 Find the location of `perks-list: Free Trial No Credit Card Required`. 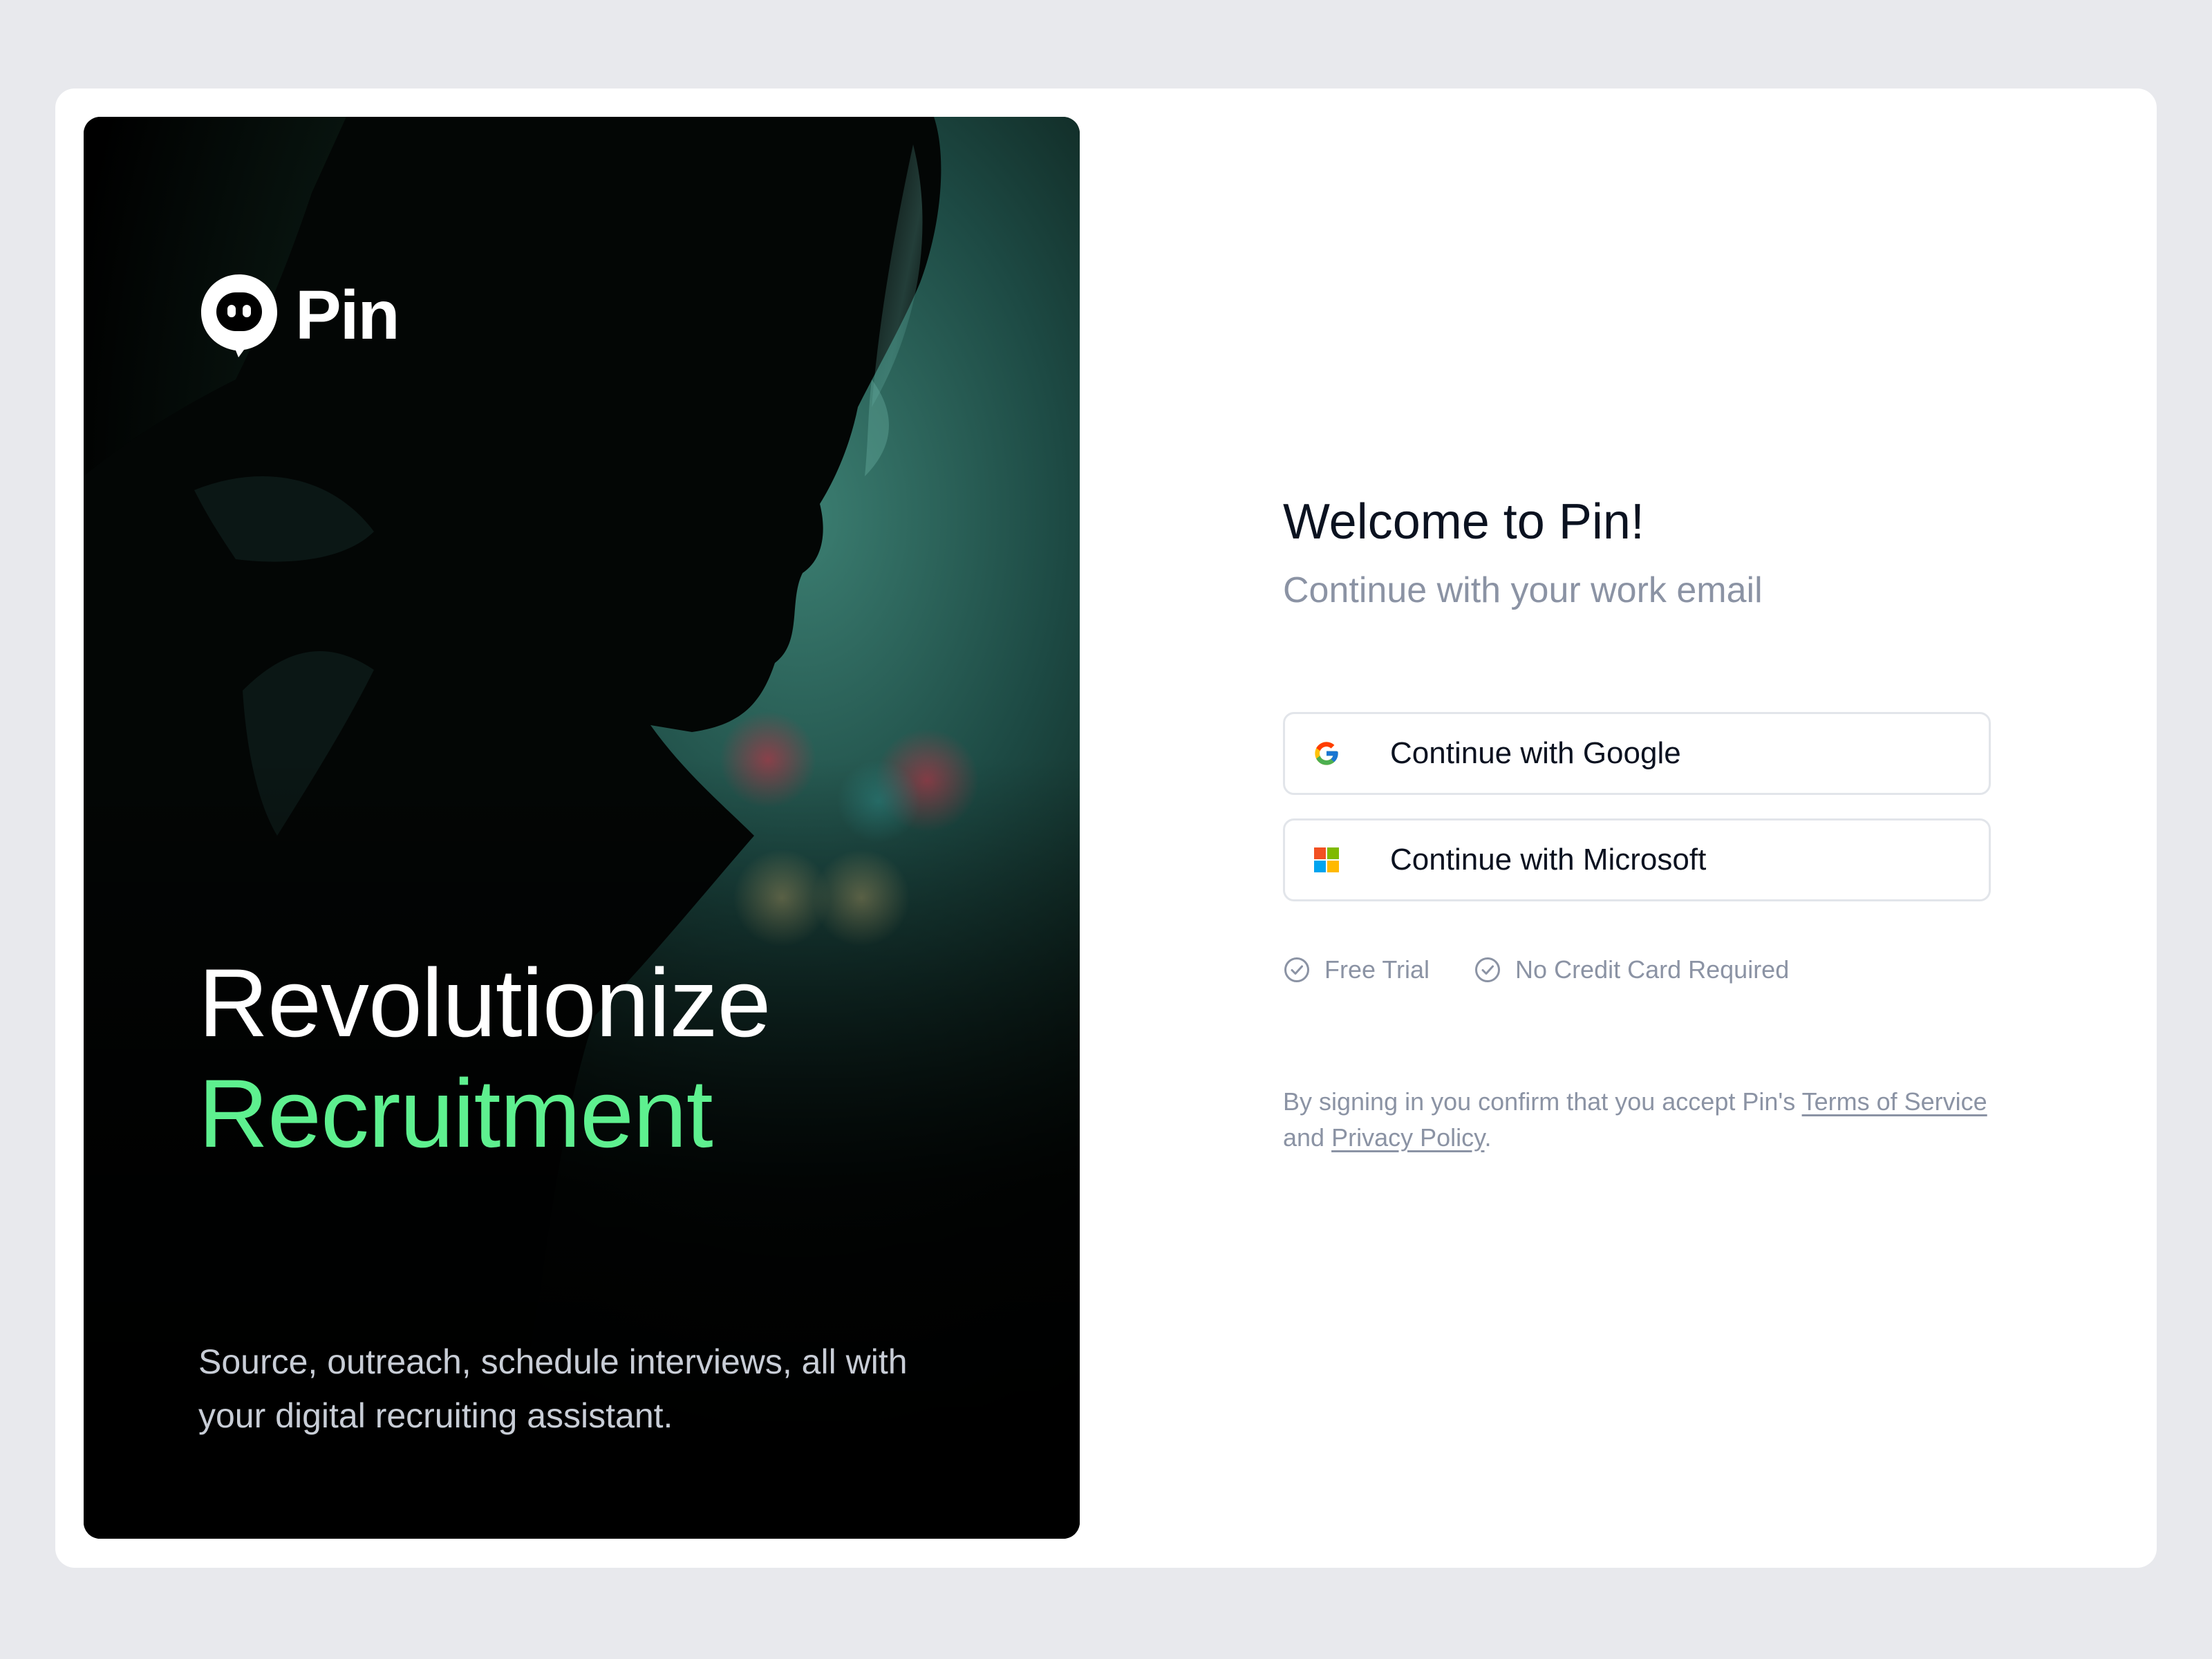

perks-list: Free Trial No Credit Card Required is located at coordinates (1558, 969).